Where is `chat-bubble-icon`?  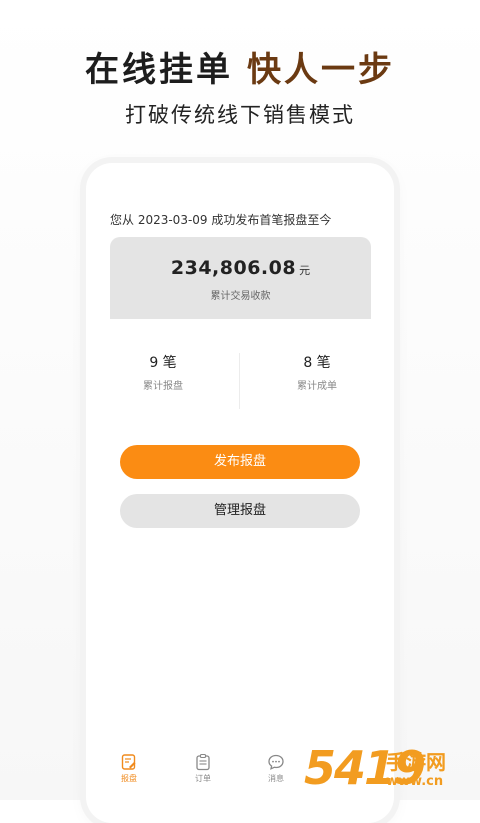 chat-bubble-icon is located at coordinates (276, 762).